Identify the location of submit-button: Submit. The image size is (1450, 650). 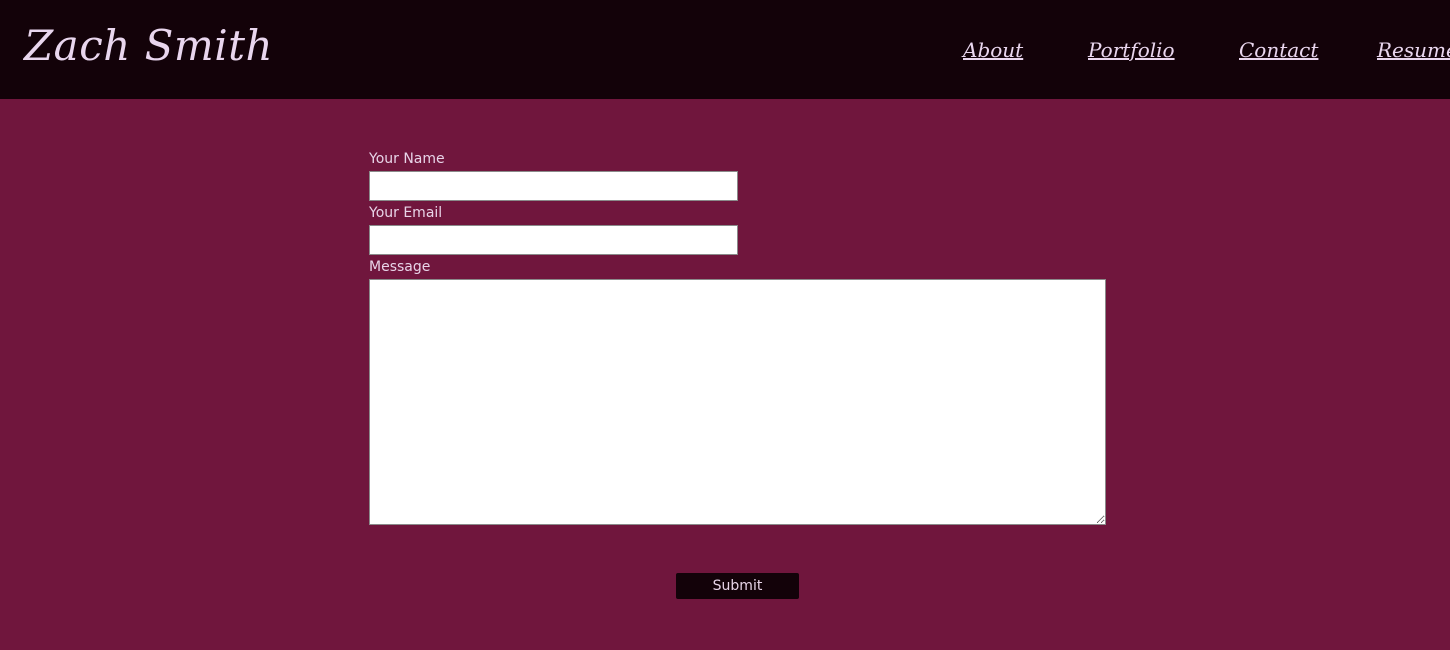
(737, 586).